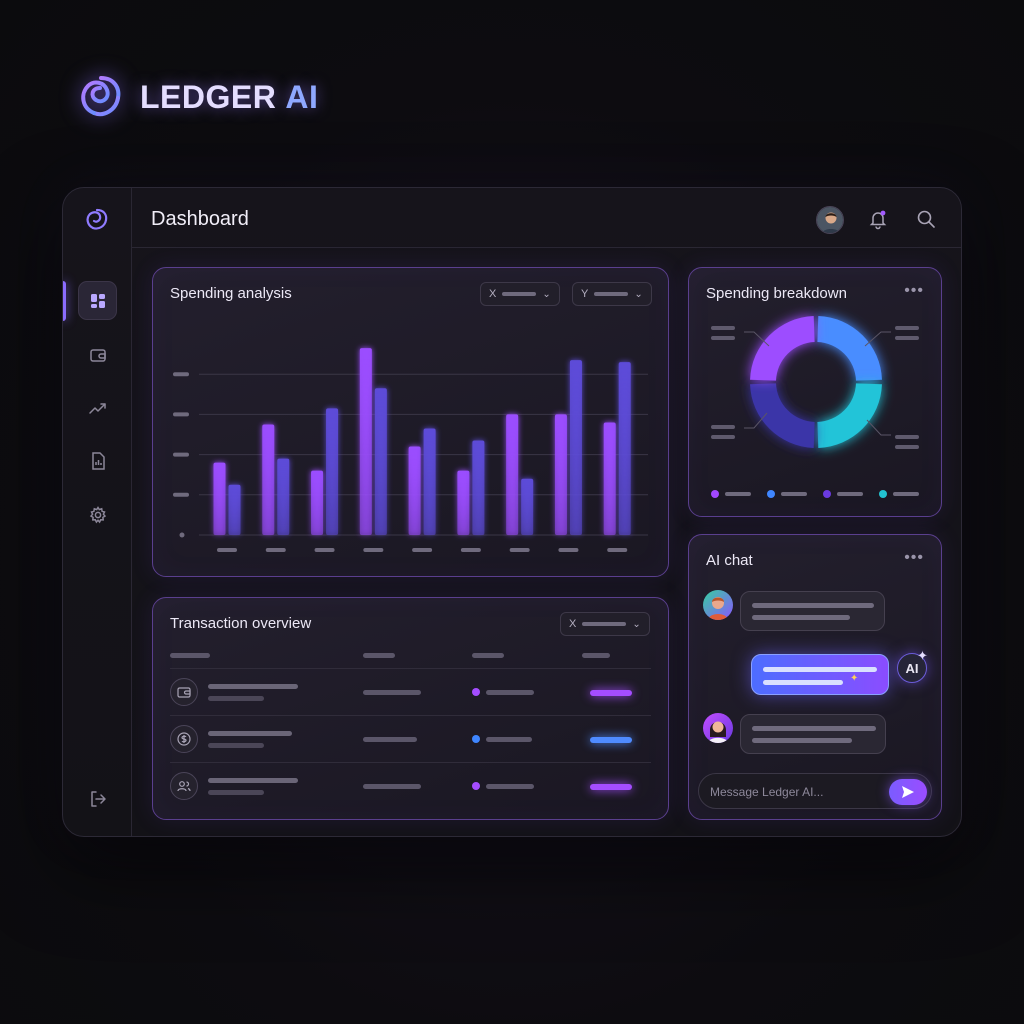  What do you see at coordinates (64, 301) in the screenshot?
I see `sidebar-active-indicator` at bounding box center [64, 301].